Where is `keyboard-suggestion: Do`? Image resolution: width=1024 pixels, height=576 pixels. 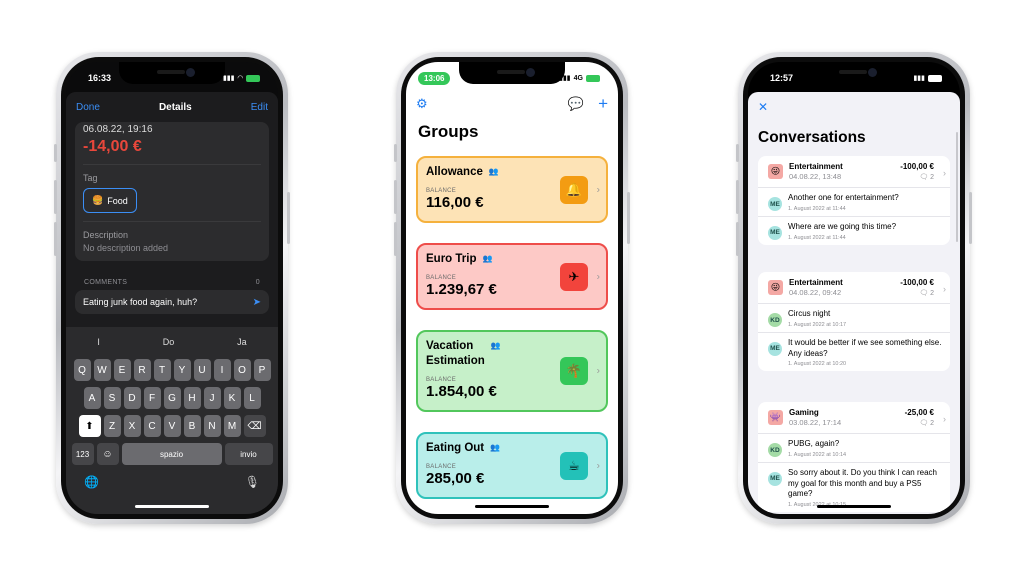
keyboard-suggestion: Do is located at coordinates (169, 342).